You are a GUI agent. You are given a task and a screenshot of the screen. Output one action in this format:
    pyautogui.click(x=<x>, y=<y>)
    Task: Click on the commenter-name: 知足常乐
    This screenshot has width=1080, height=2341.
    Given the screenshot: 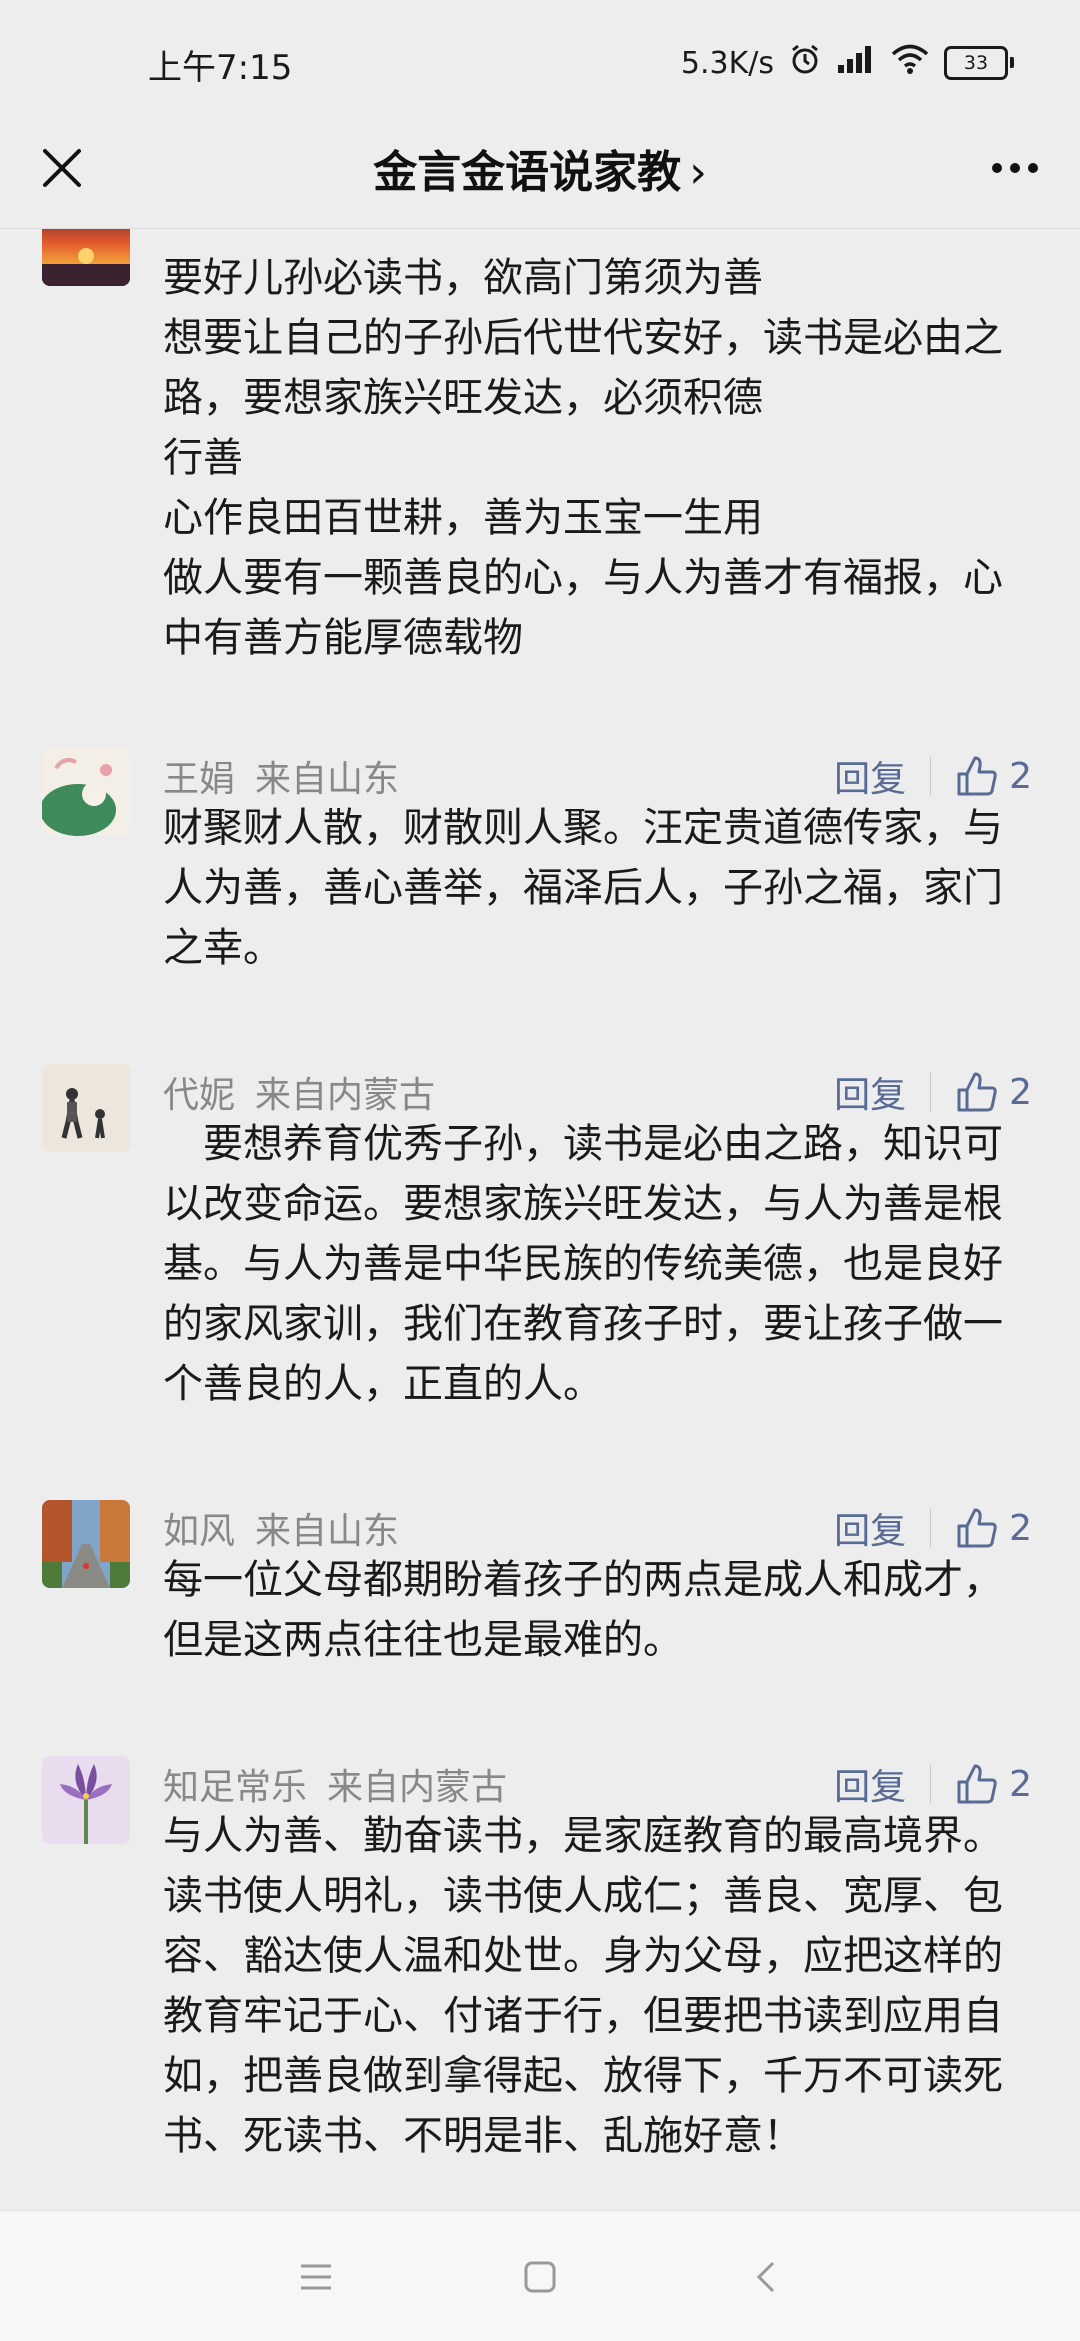 What is the action you would take?
    pyautogui.click(x=235, y=1787)
    